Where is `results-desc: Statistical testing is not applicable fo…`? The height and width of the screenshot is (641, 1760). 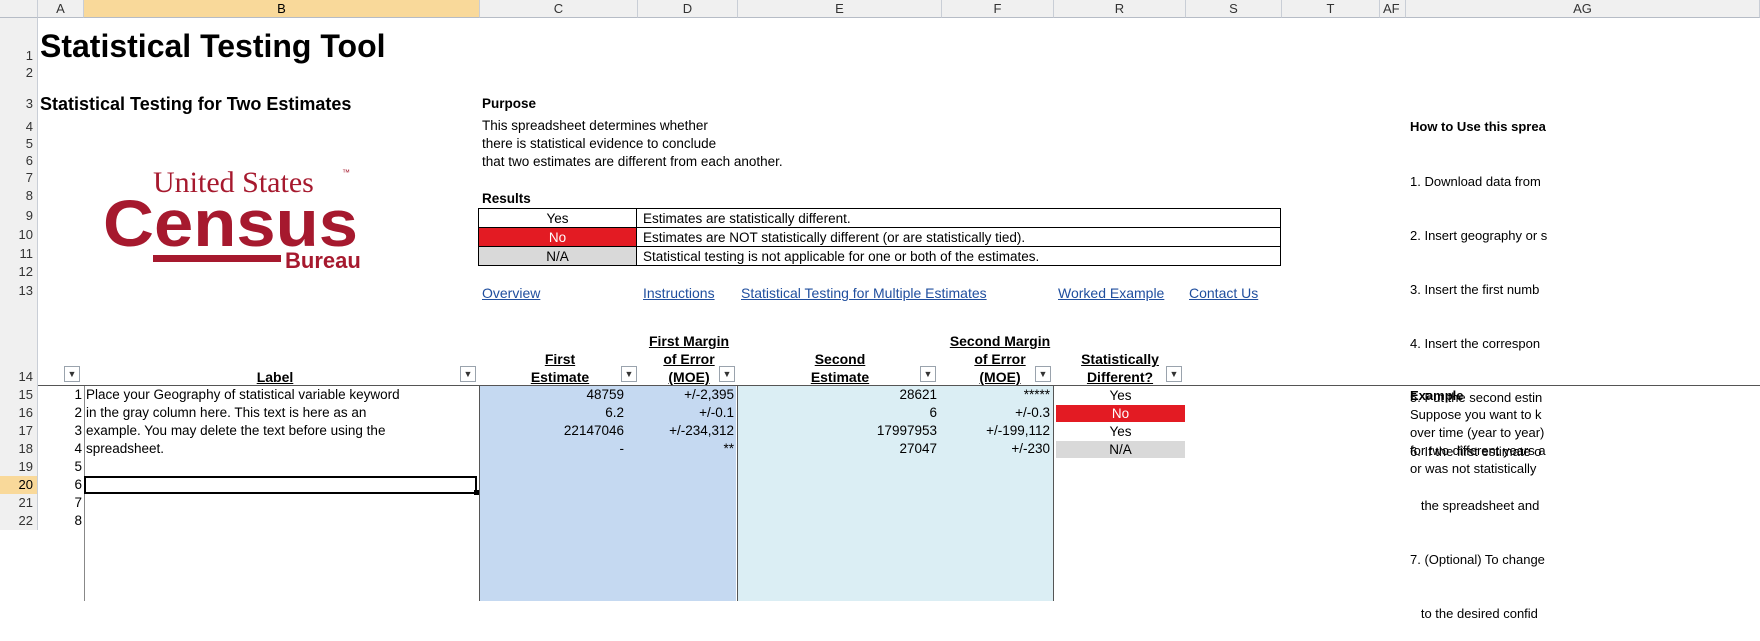 results-desc: Statistical testing is not applicable fo… is located at coordinates (958, 256).